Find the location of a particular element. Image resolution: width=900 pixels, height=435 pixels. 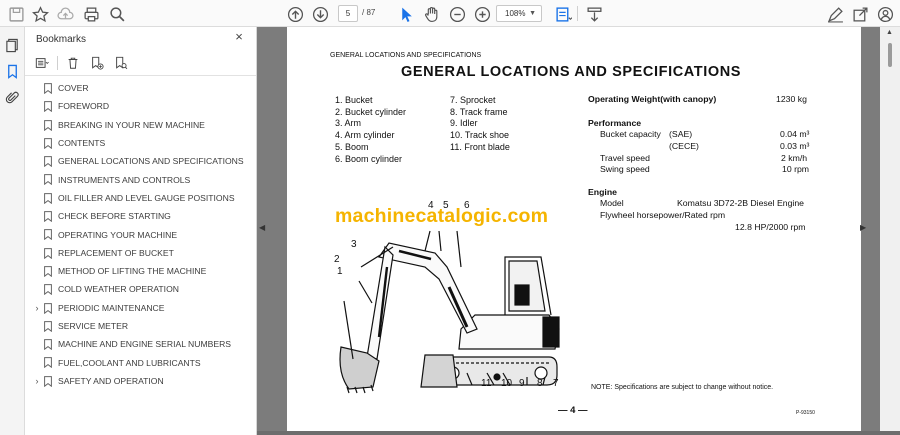

sae-label: (SAE) is located at coordinates (681, 134).